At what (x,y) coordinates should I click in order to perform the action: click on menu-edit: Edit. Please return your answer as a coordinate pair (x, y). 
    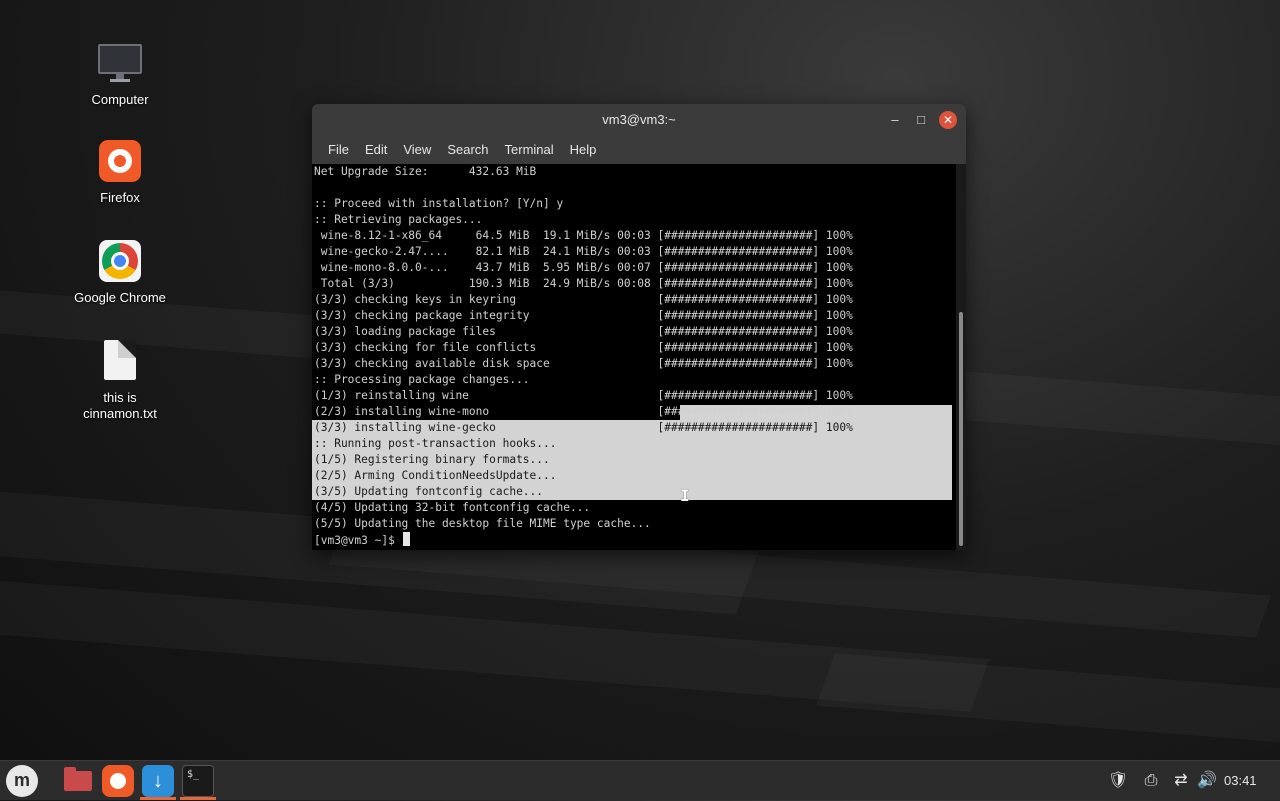
    Looking at the image, I should click on (376, 150).